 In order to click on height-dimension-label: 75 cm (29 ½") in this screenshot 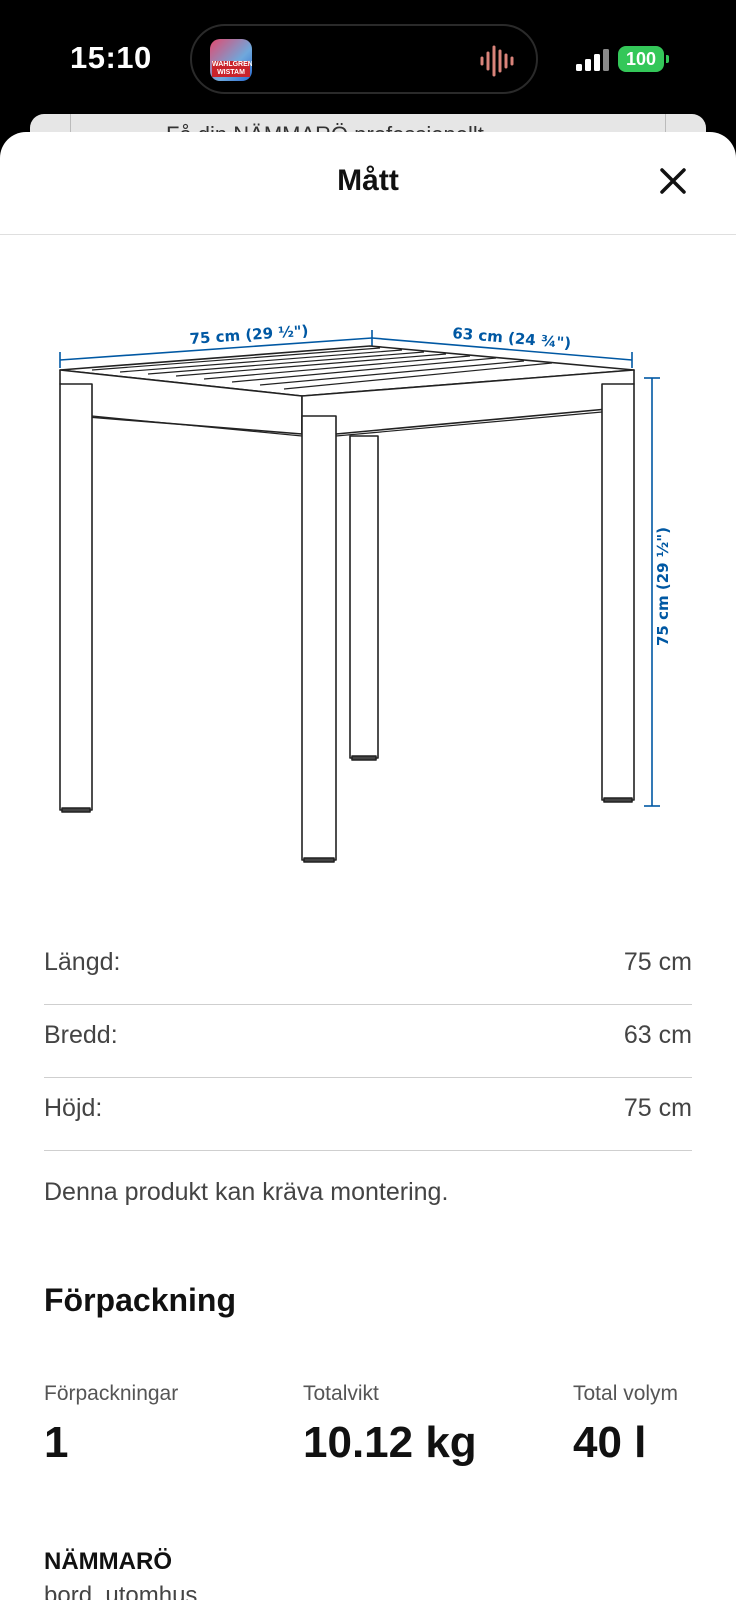, I will do `click(663, 586)`.